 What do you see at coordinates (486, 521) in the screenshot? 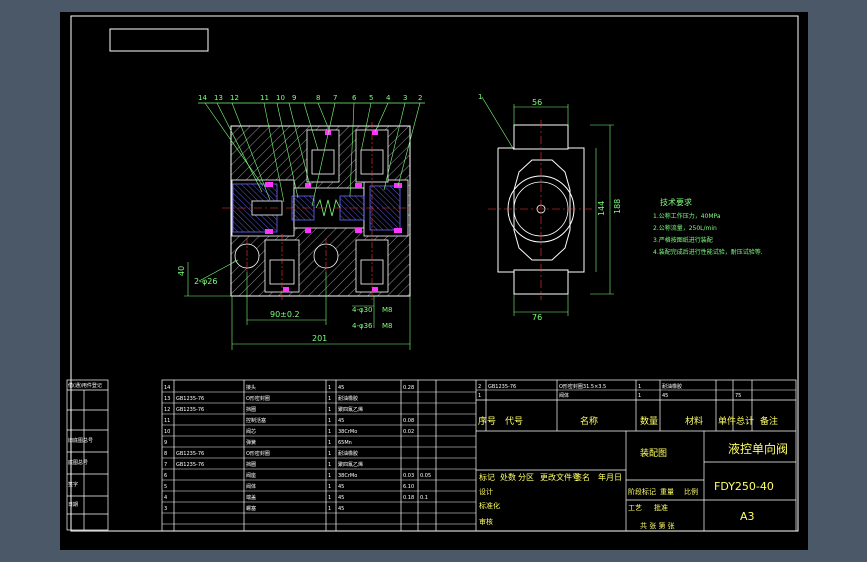
I see `title-extra-5: 审核` at bounding box center [486, 521].